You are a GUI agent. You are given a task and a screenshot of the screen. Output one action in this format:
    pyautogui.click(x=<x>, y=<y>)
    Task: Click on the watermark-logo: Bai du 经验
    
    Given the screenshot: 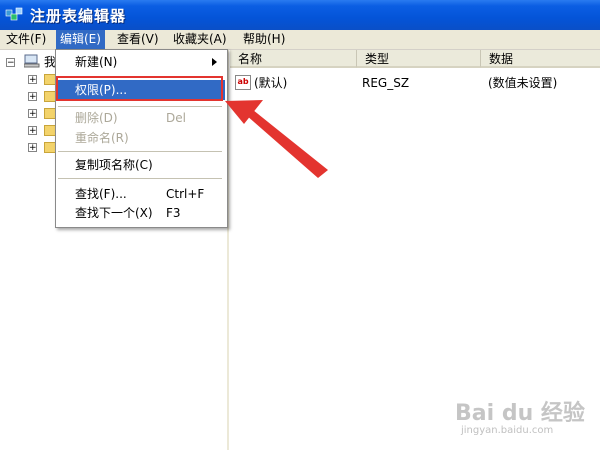 What is the action you would take?
    pyautogui.click(x=520, y=413)
    